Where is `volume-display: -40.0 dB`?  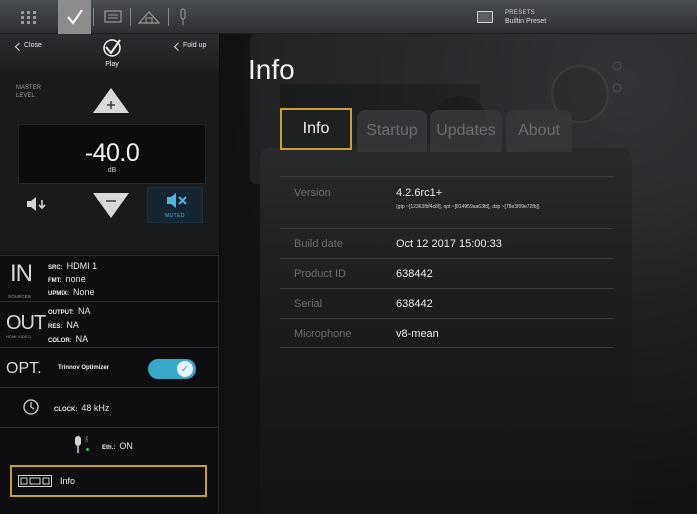
volume-display: -40.0 dB is located at coordinates (112, 154).